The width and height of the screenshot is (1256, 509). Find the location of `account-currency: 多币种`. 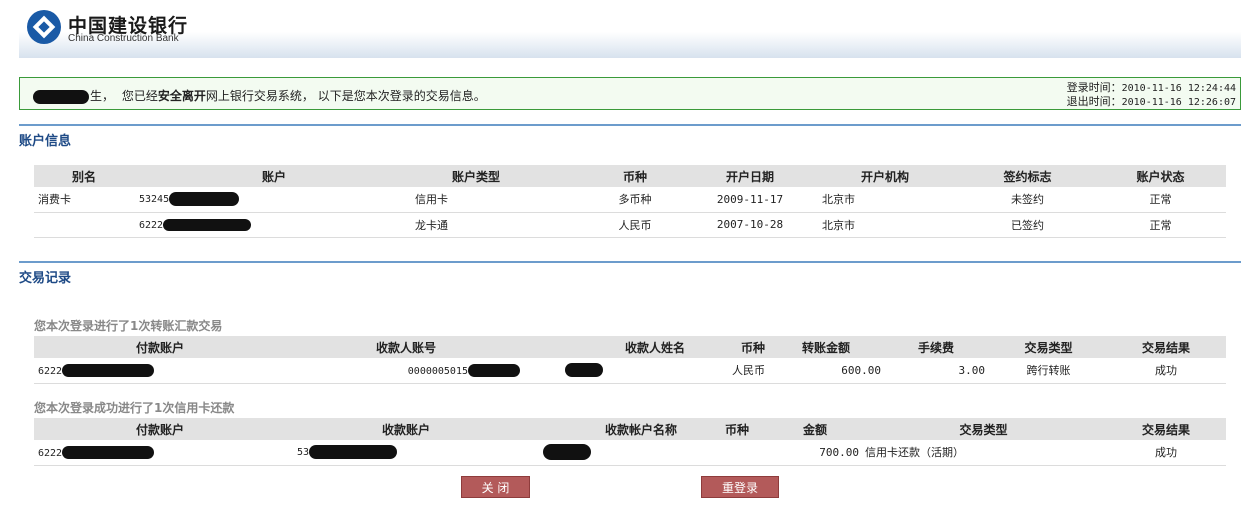

account-currency: 多币种 is located at coordinates (635, 200).